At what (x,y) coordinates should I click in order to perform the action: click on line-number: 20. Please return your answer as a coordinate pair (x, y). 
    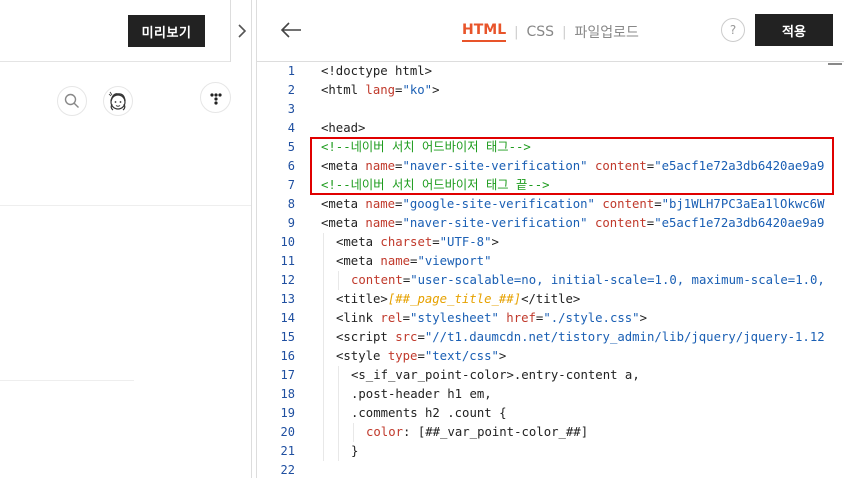
    Looking at the image, I should click on (287, 432).